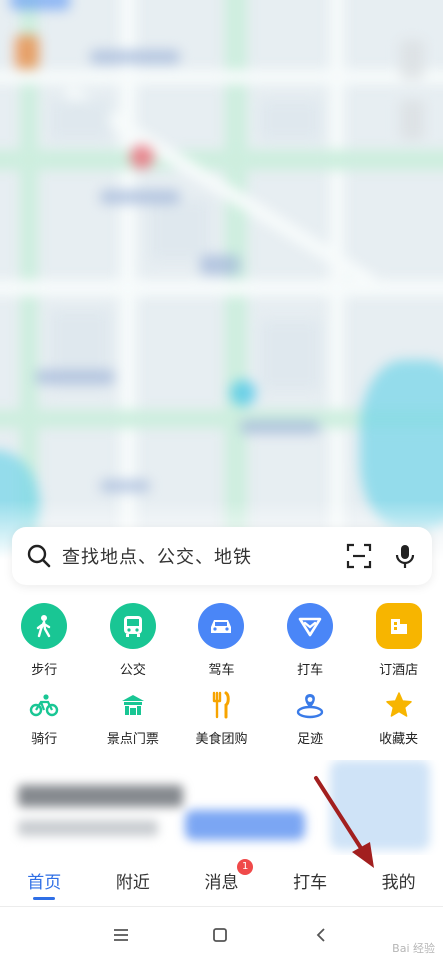 The image size is (443, 960). I want to click on search-input: 查找地点、公交、地铁, so click(204, 556).